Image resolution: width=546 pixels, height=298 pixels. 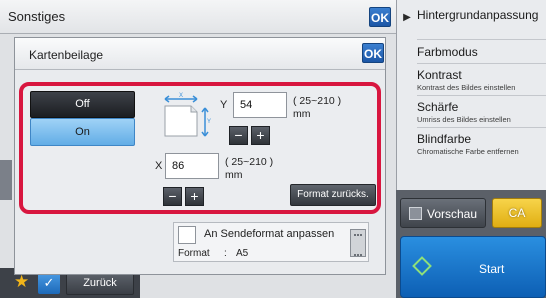 What do you see at coordinates (466, 87) in the screenshot?
I see `menu-item-subtitle: Kontrast des Bildes einstellen` at bounding box center [466, 87].